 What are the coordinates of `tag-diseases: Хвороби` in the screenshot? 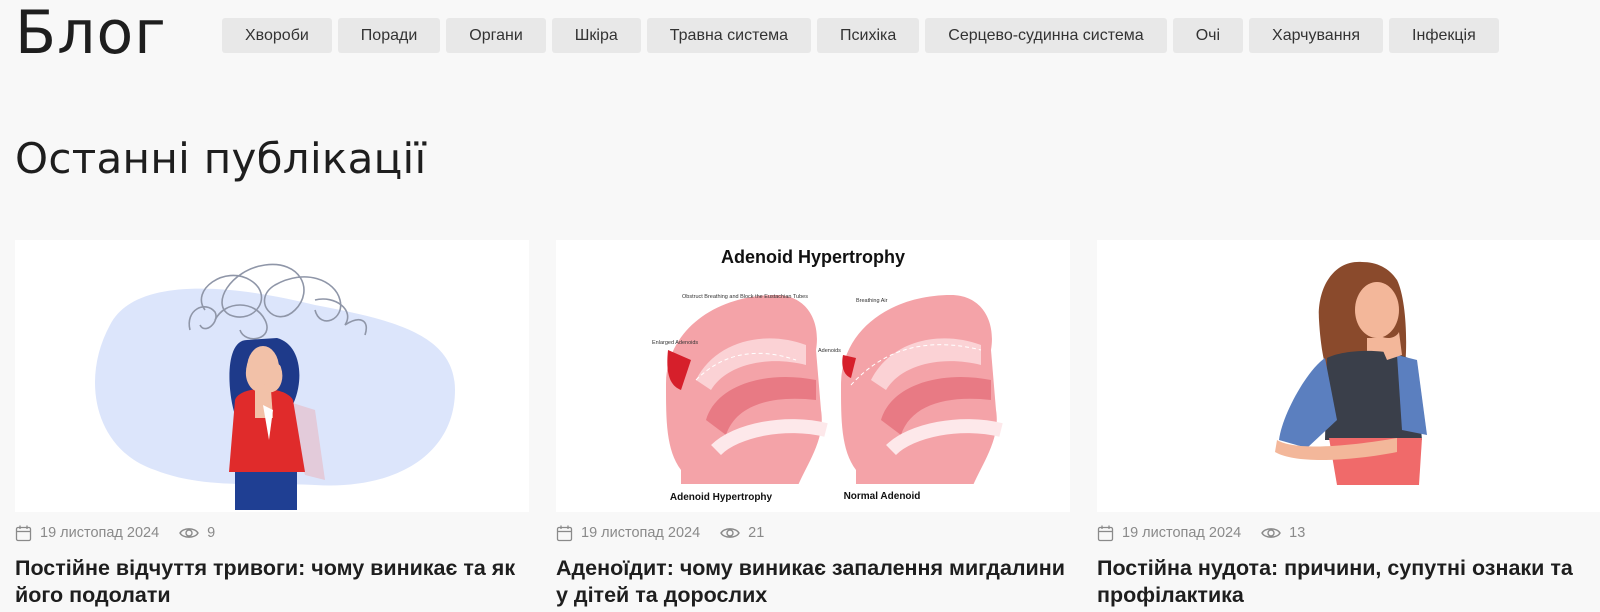 It's located at (277, 35).